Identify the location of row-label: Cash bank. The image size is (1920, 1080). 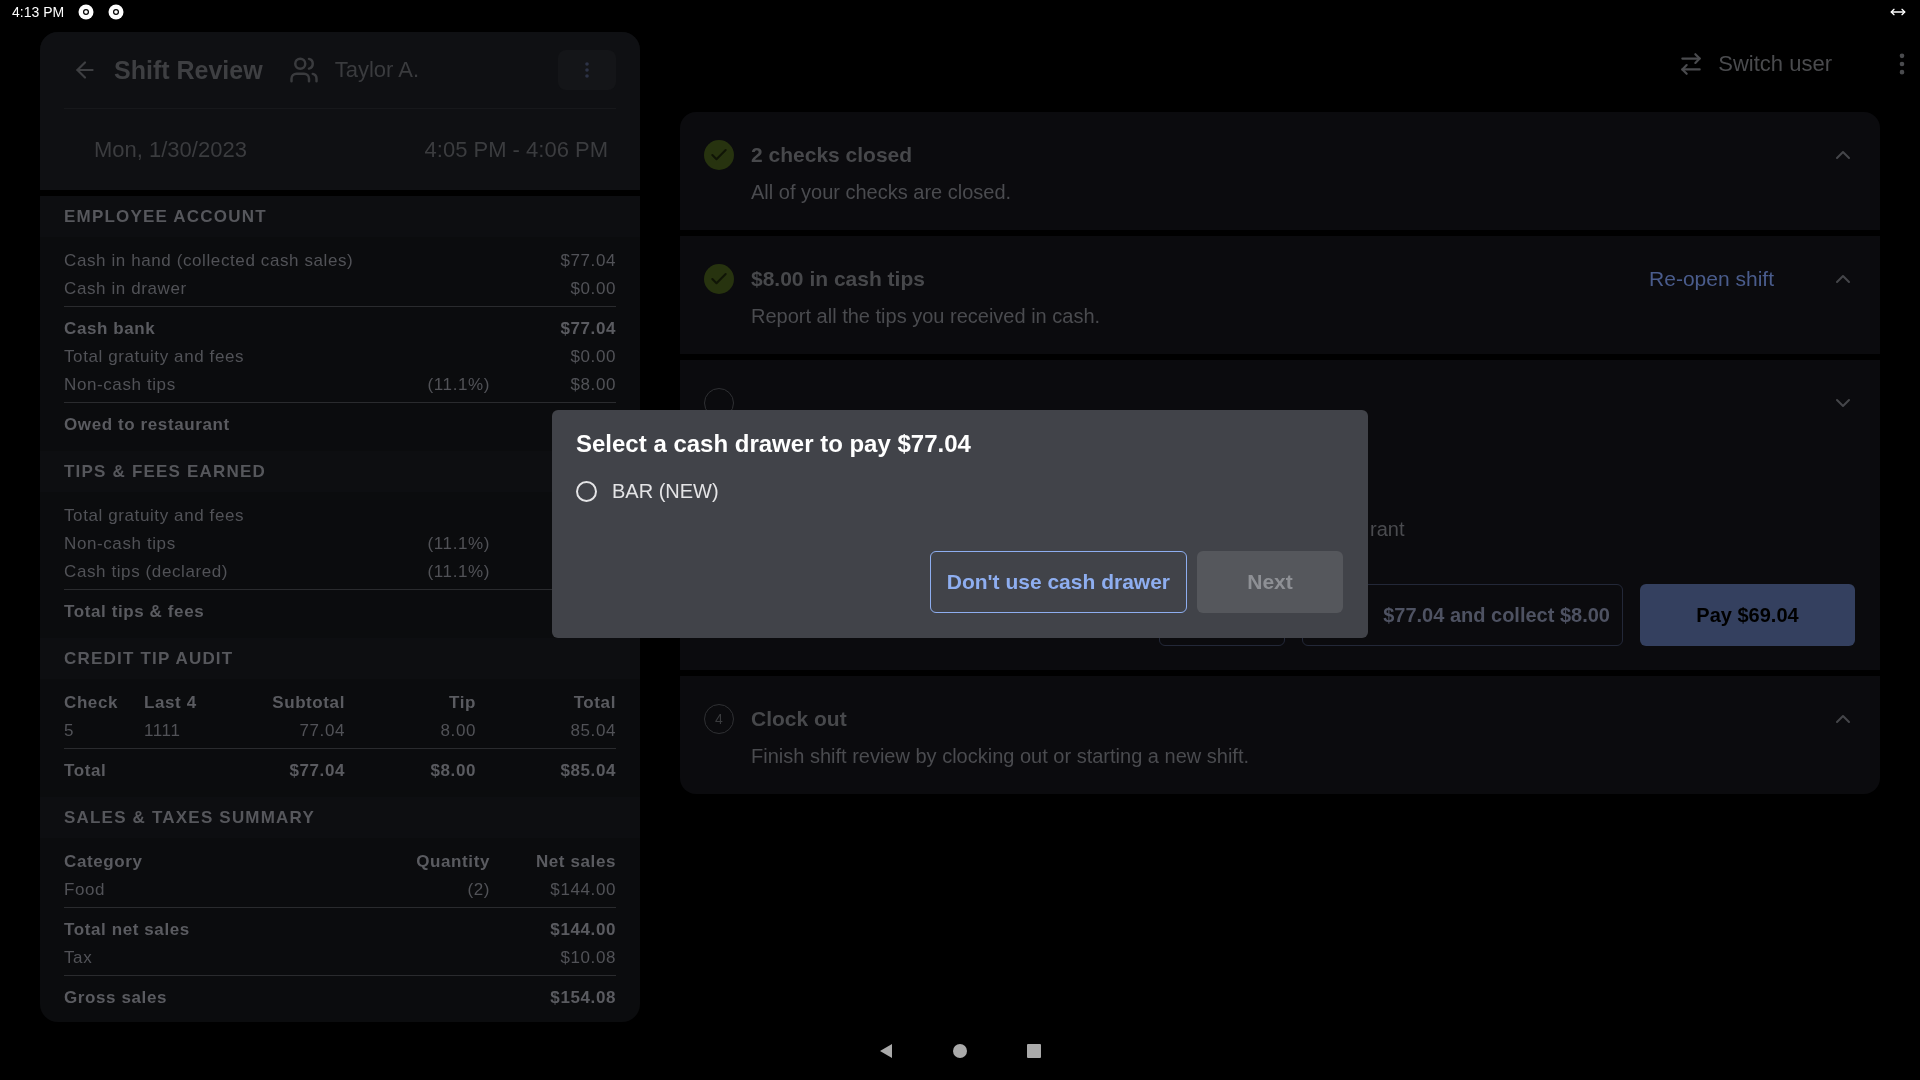
(110, 329).